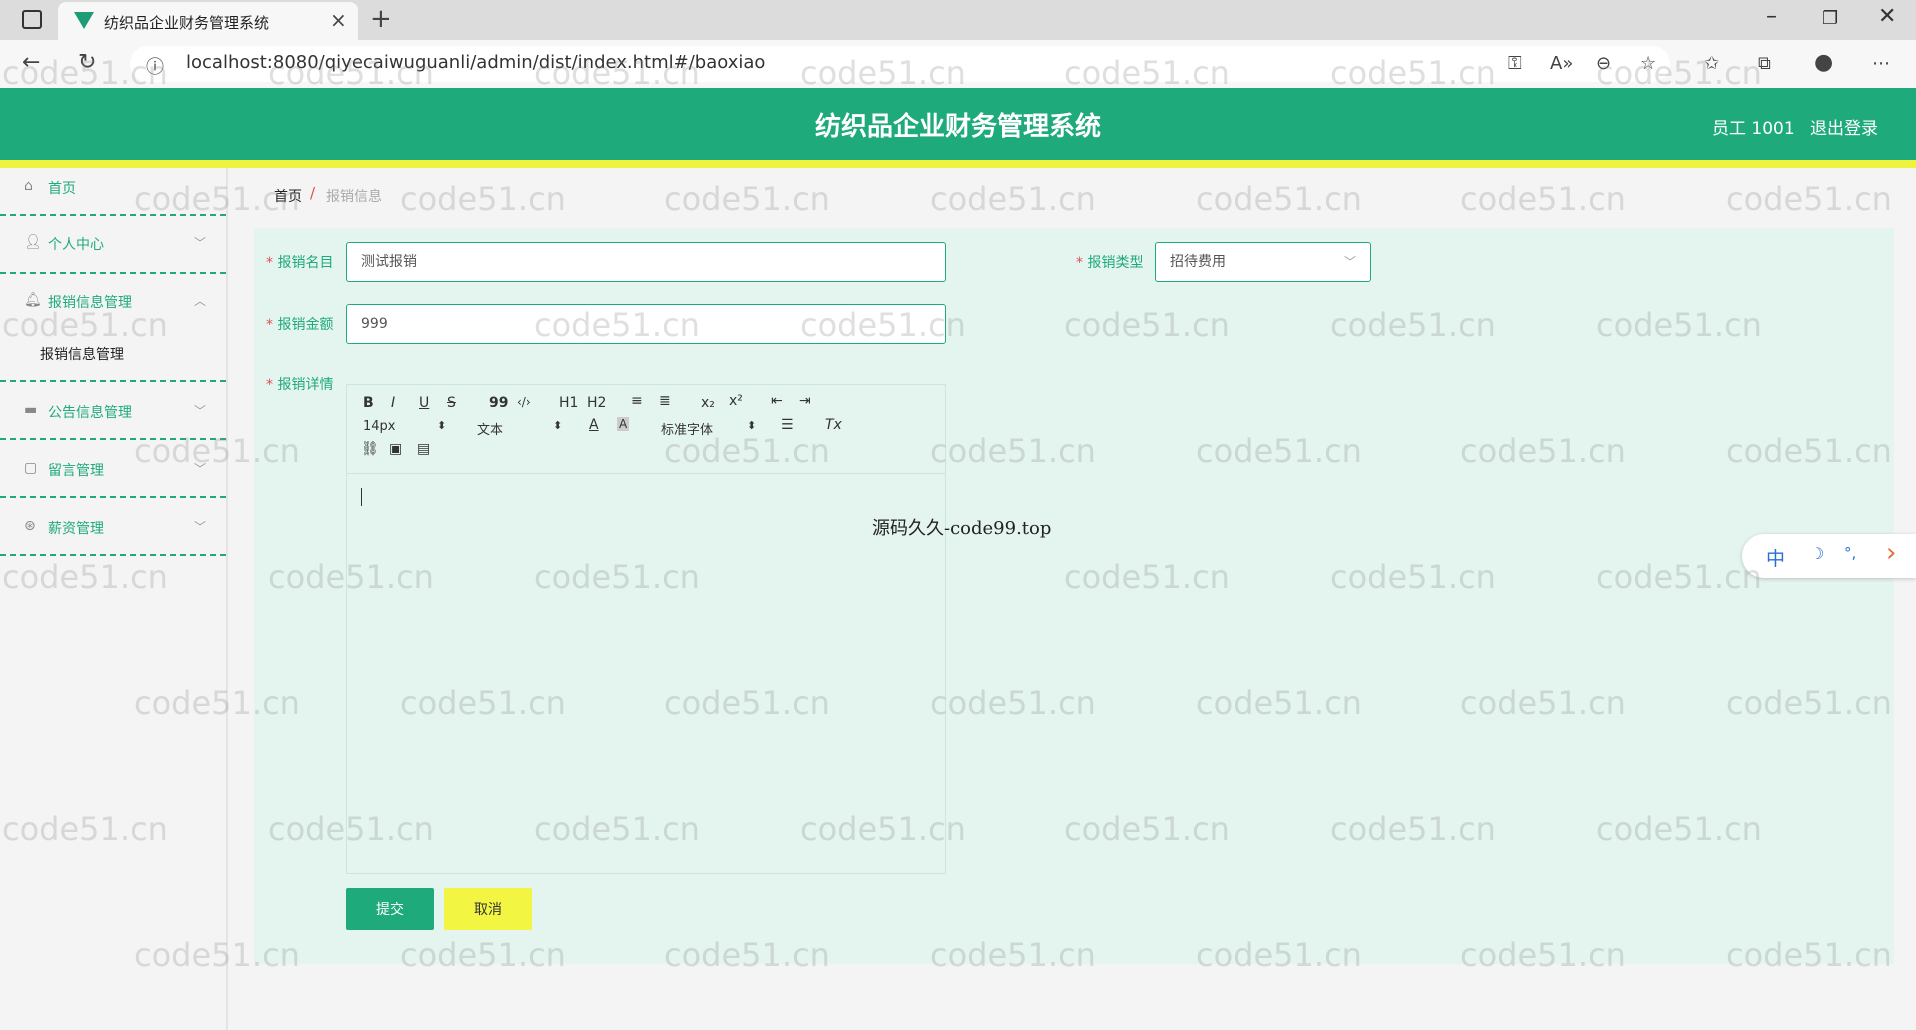 This screenshot has width=1916, height=1030. What do you see at coordinates (82, 354) in the screenshot?
I see `sidebar-subitem-expense: 报销信息管理` at bounding box center [82, 354].